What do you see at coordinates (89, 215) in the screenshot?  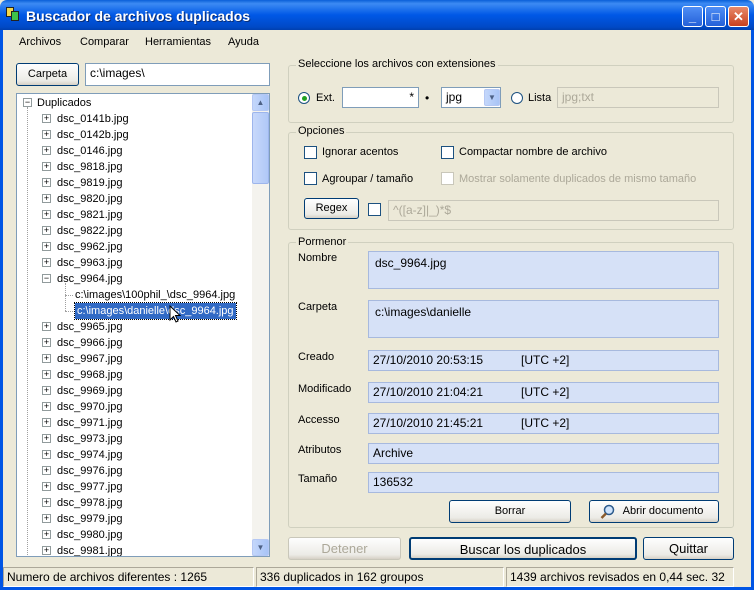 I see `tree-item: dsc_9821.jpg` at bounding box center [89, 215].